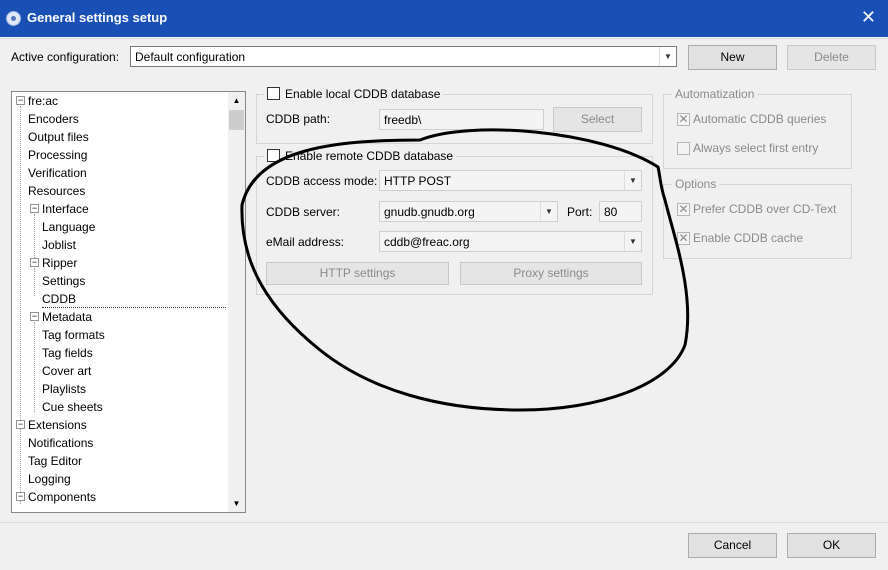 This screenshot has height=570, width=888. I want to click on tree-item-verification: Verification, so click(57, 173).